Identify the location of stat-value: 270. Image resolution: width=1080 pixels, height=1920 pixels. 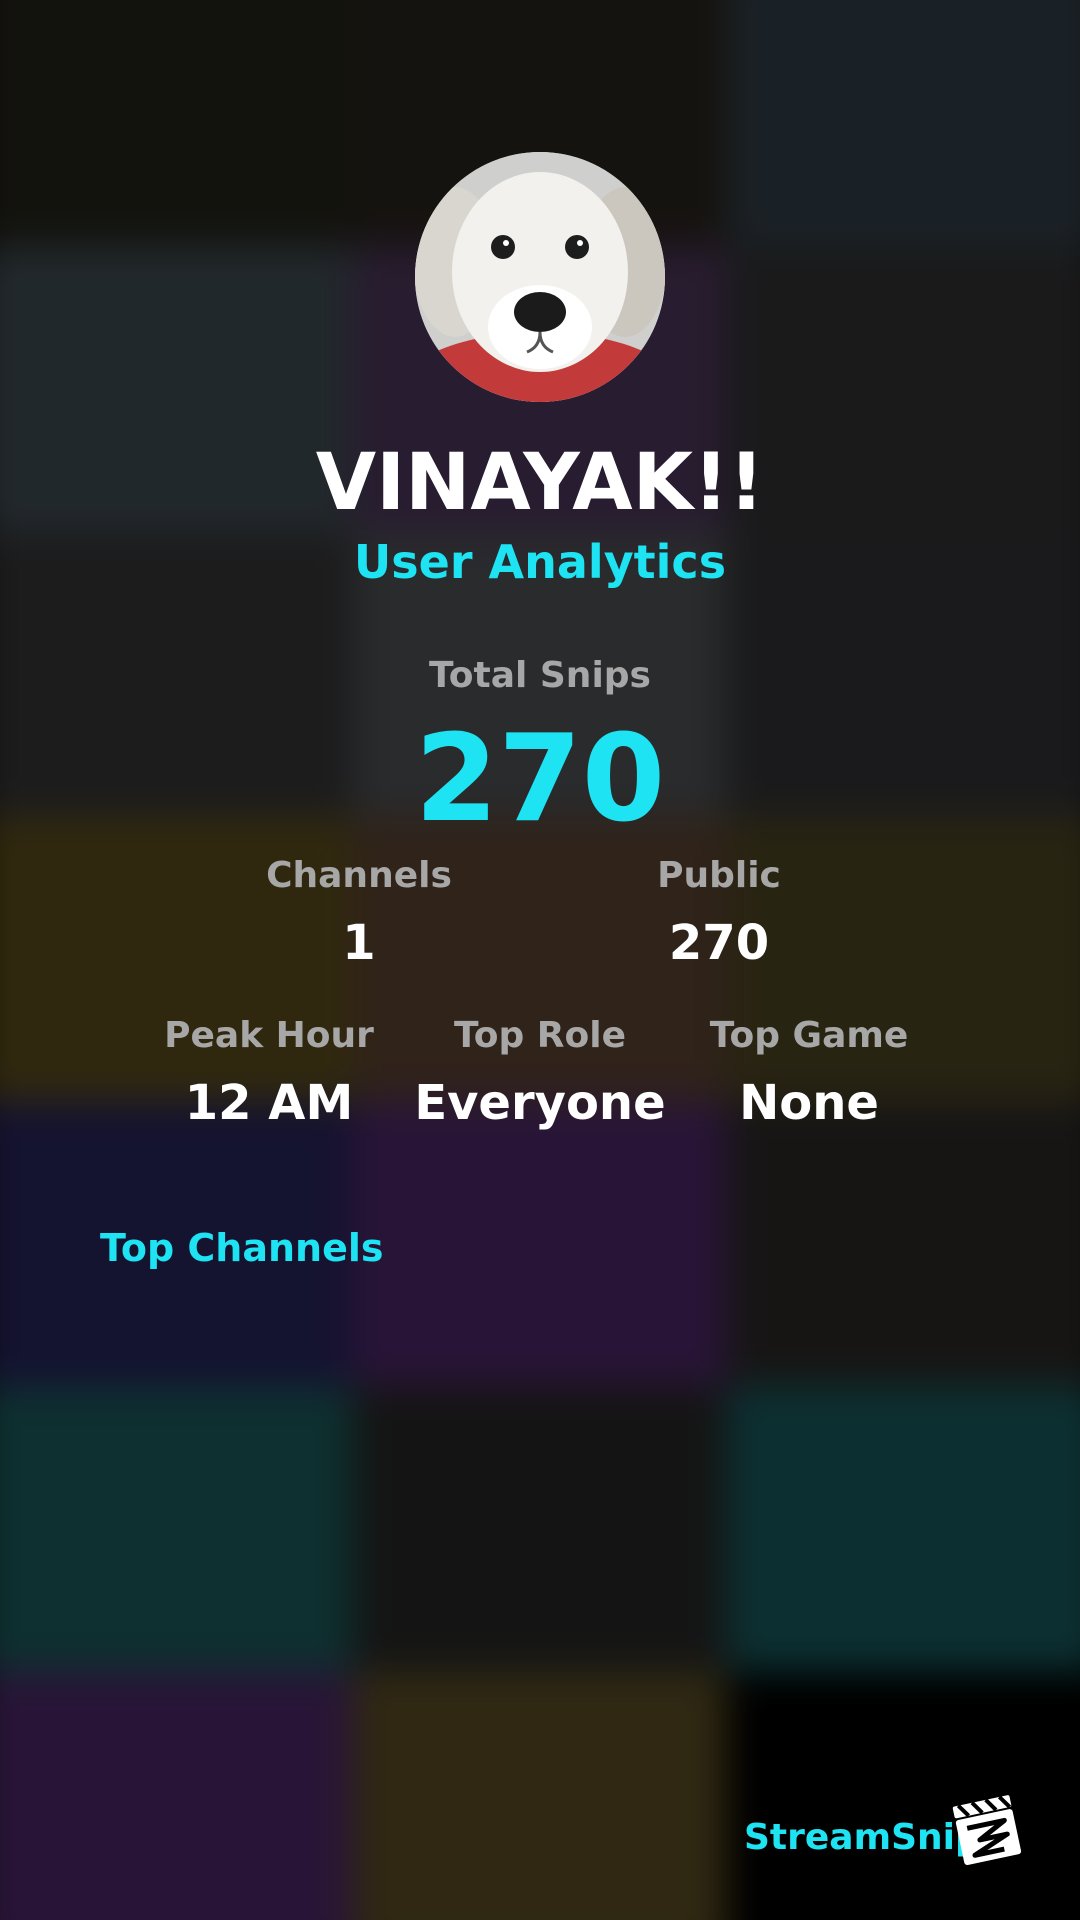
(719, 943).